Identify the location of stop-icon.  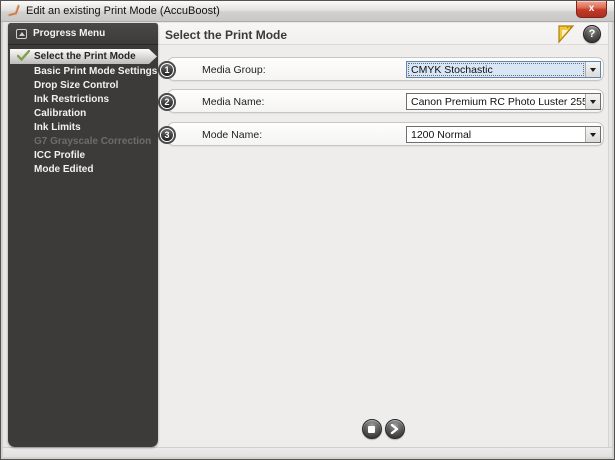
(371, 429).